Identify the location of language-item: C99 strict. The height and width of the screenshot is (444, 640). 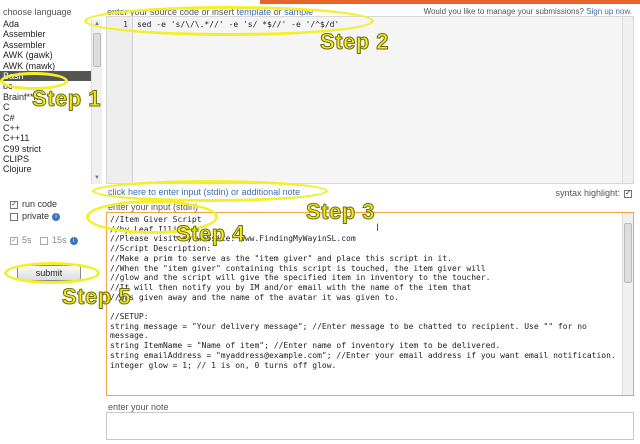
(51, 149).